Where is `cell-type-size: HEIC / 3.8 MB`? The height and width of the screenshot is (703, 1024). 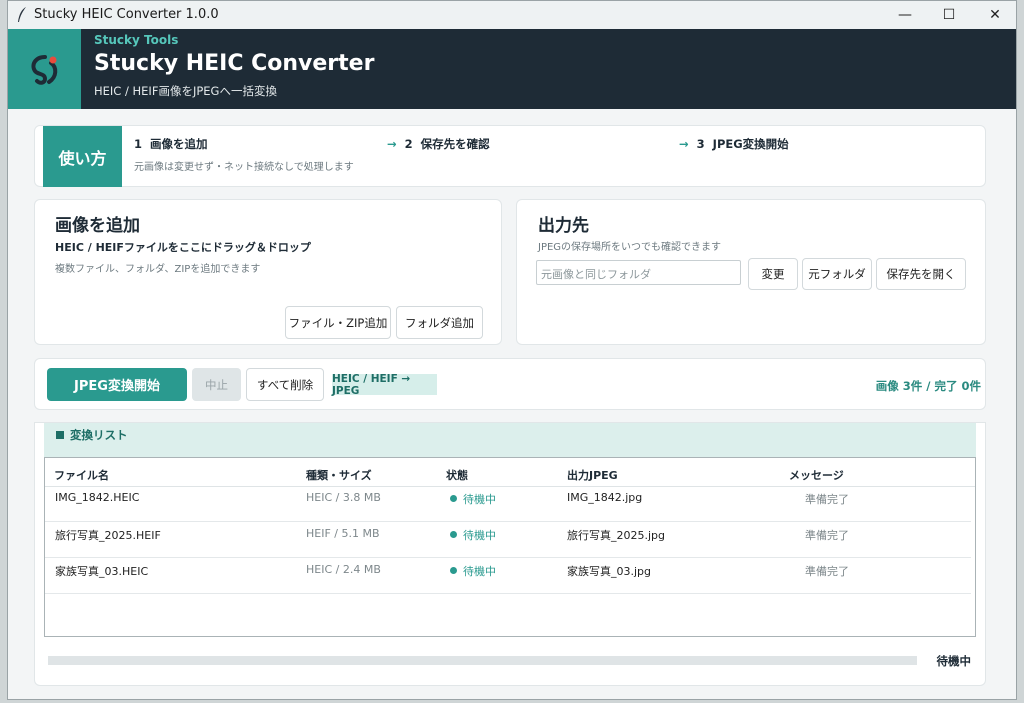
cell-type-size: HEIC / 3.8 MB is located at coordinates (343, 497).